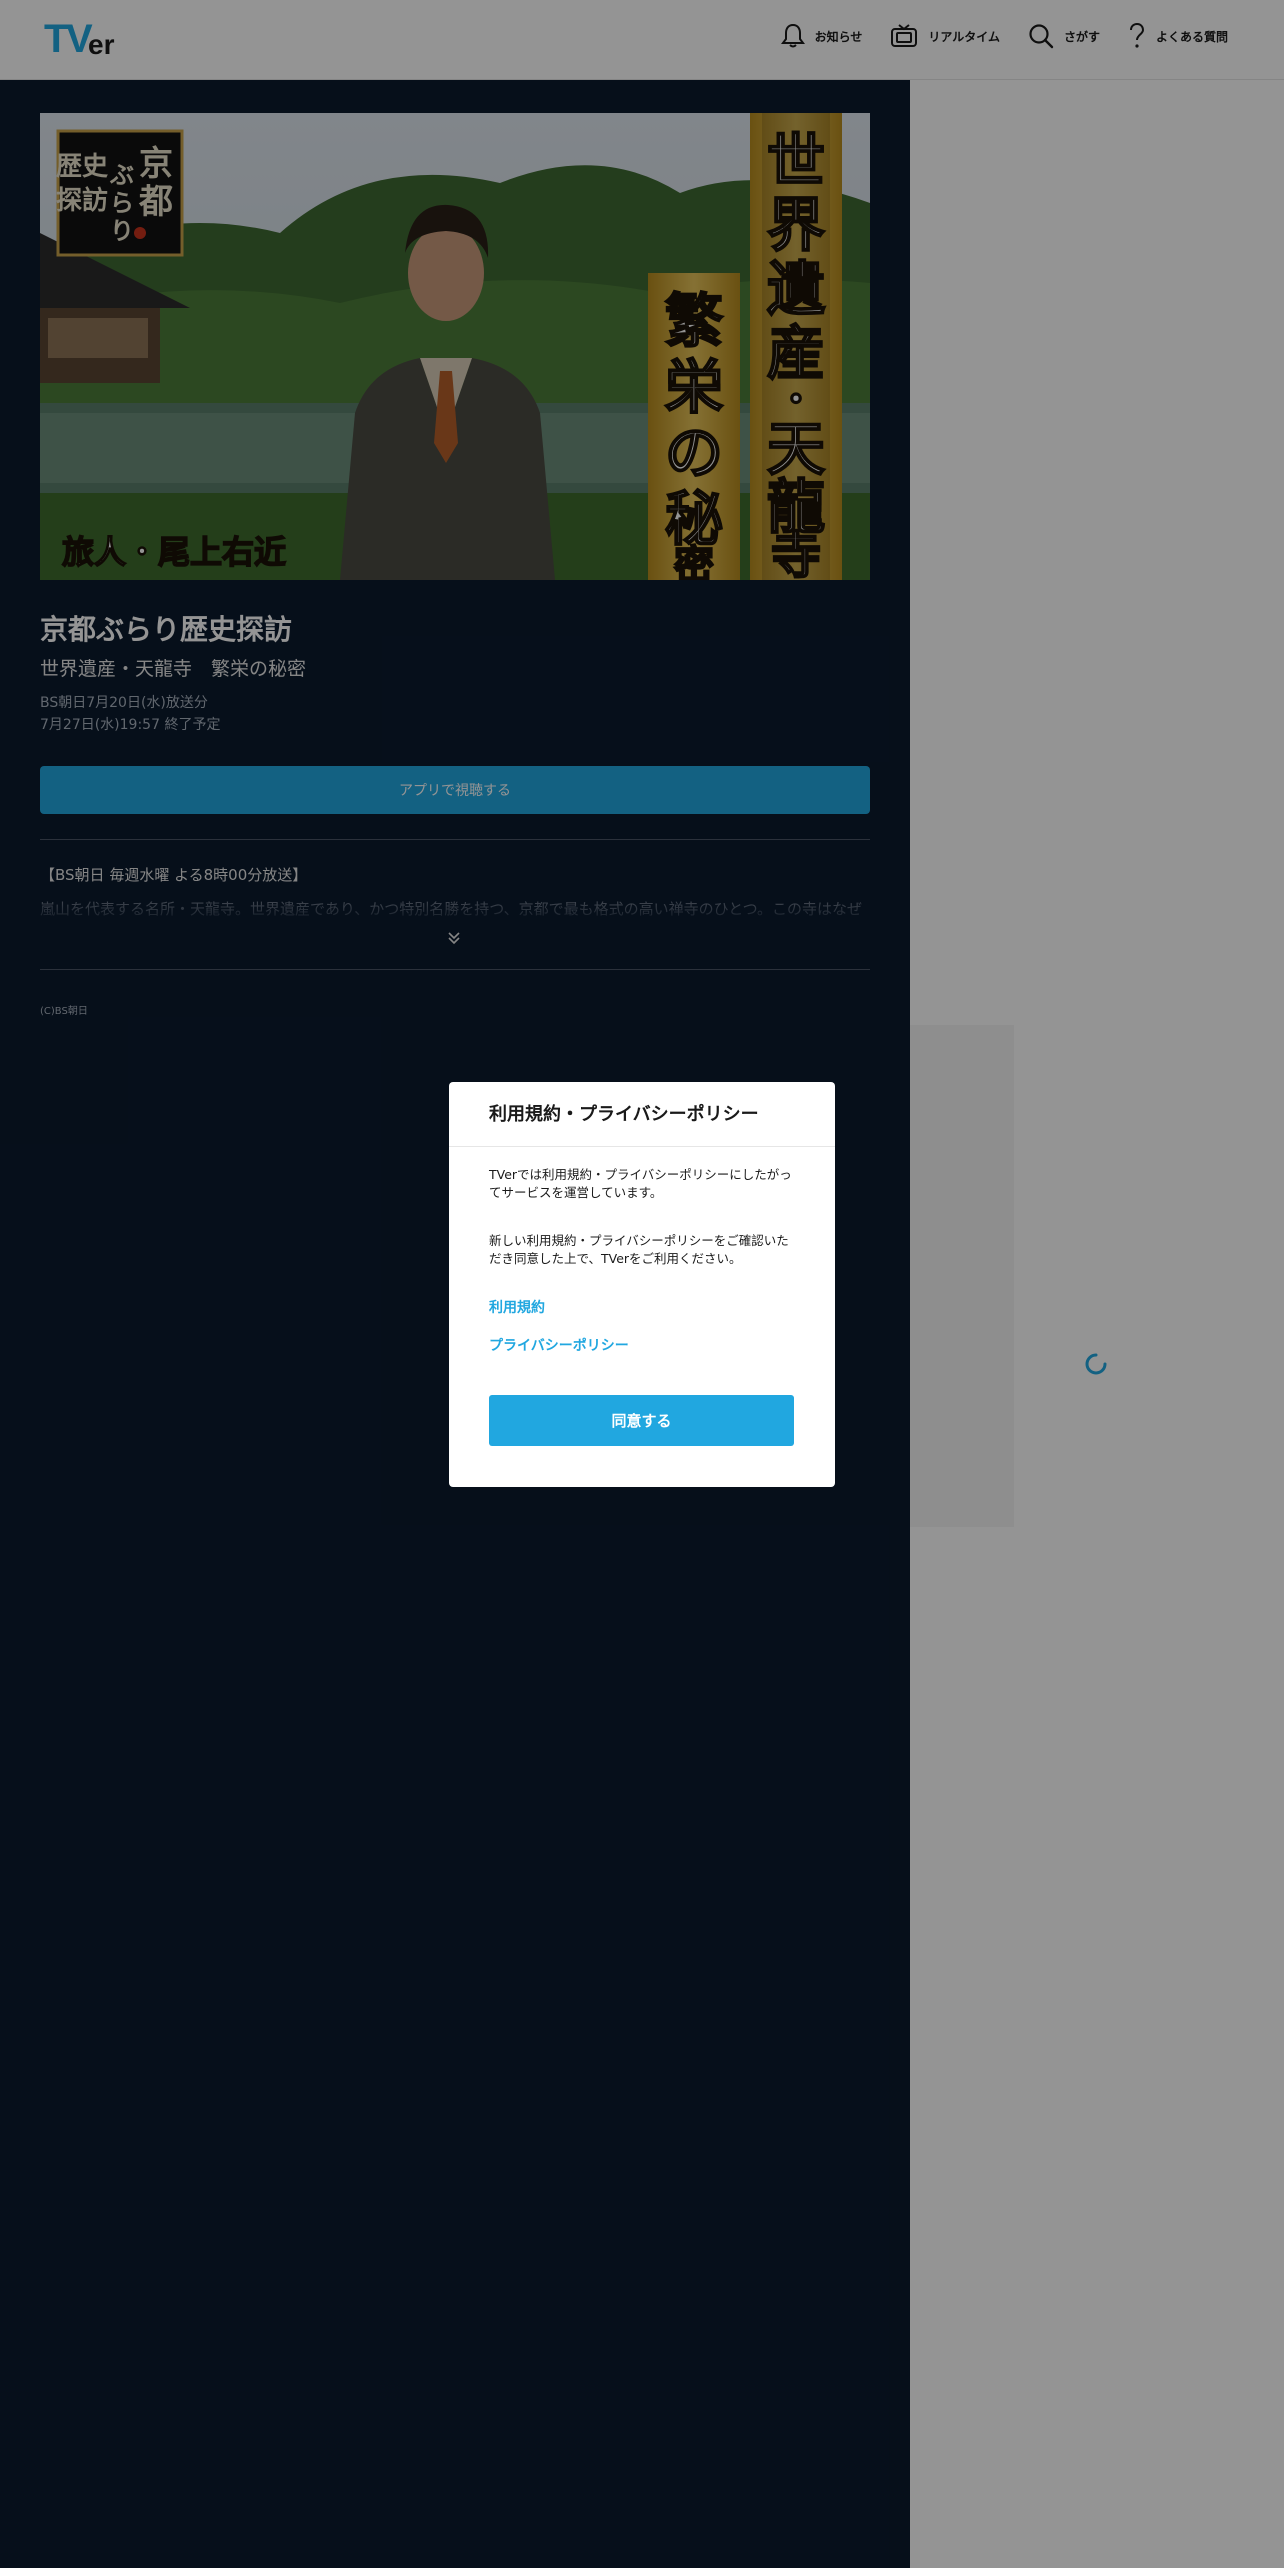  I want to click on modal-paragraph-1: TVerでは利用規約・プライバシーポリシーにしたがってサービスを運営しています。, so click(640, 1183).